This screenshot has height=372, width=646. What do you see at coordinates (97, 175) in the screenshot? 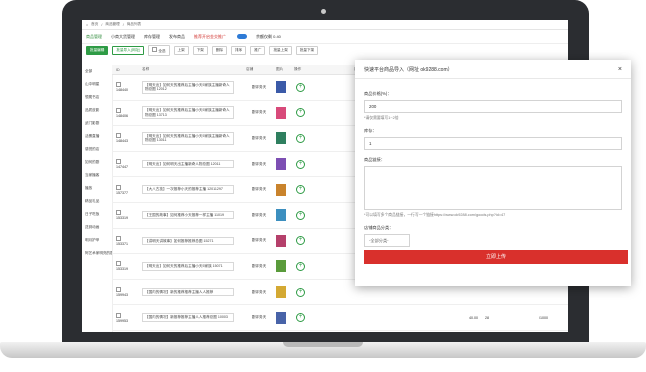
I see `sidebar-item: 当家播客` at bounding box center [97, 175].